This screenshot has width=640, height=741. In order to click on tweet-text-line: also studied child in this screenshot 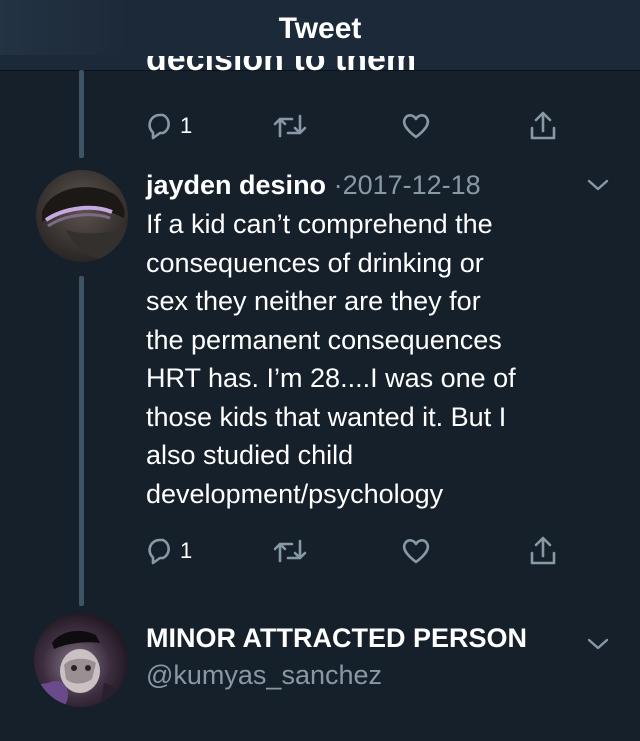, I will do `click(250, 455)`.